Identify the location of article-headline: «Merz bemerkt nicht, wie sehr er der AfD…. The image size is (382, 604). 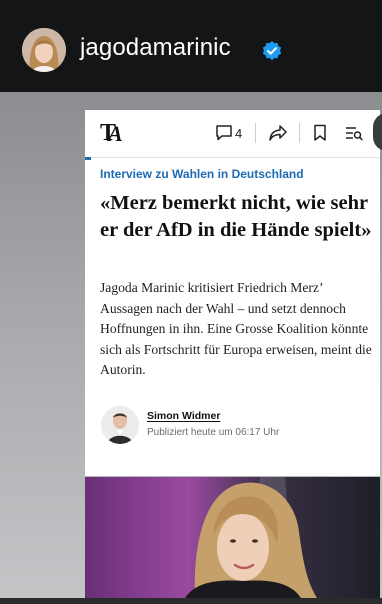
(236, 217).